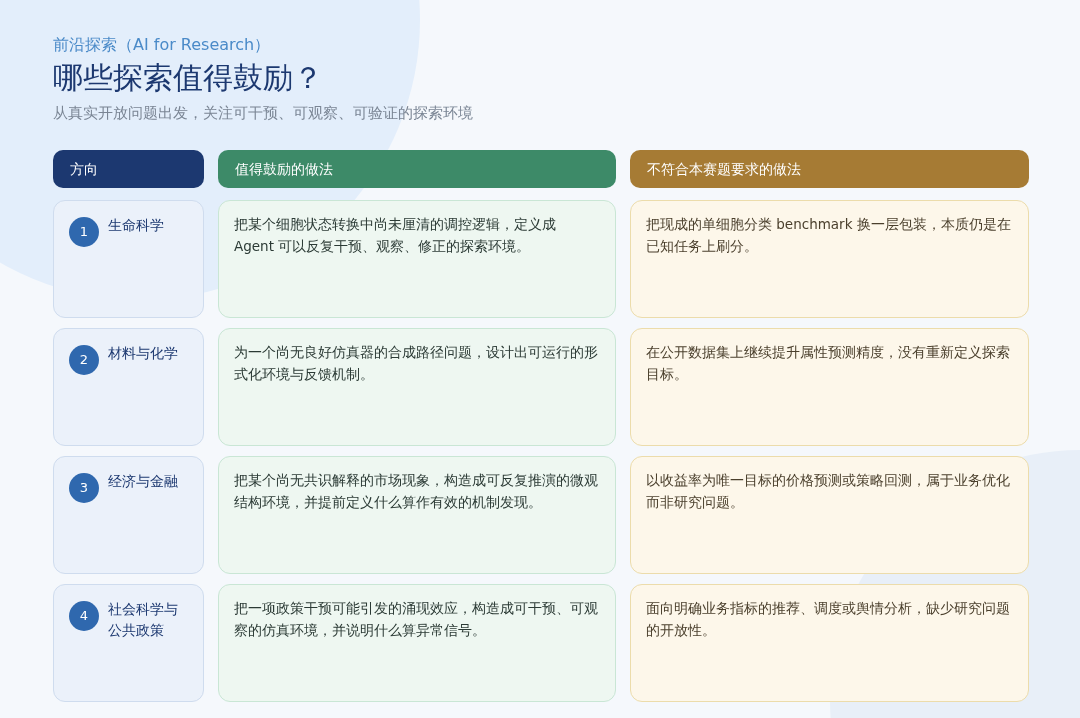 The height and width of the screenshot is (718, 1080). What do you see at coordinates (417, 169) in the screenshot?
I see `column-header: 值得鼓励的做法` at bounding box center [417, 169].